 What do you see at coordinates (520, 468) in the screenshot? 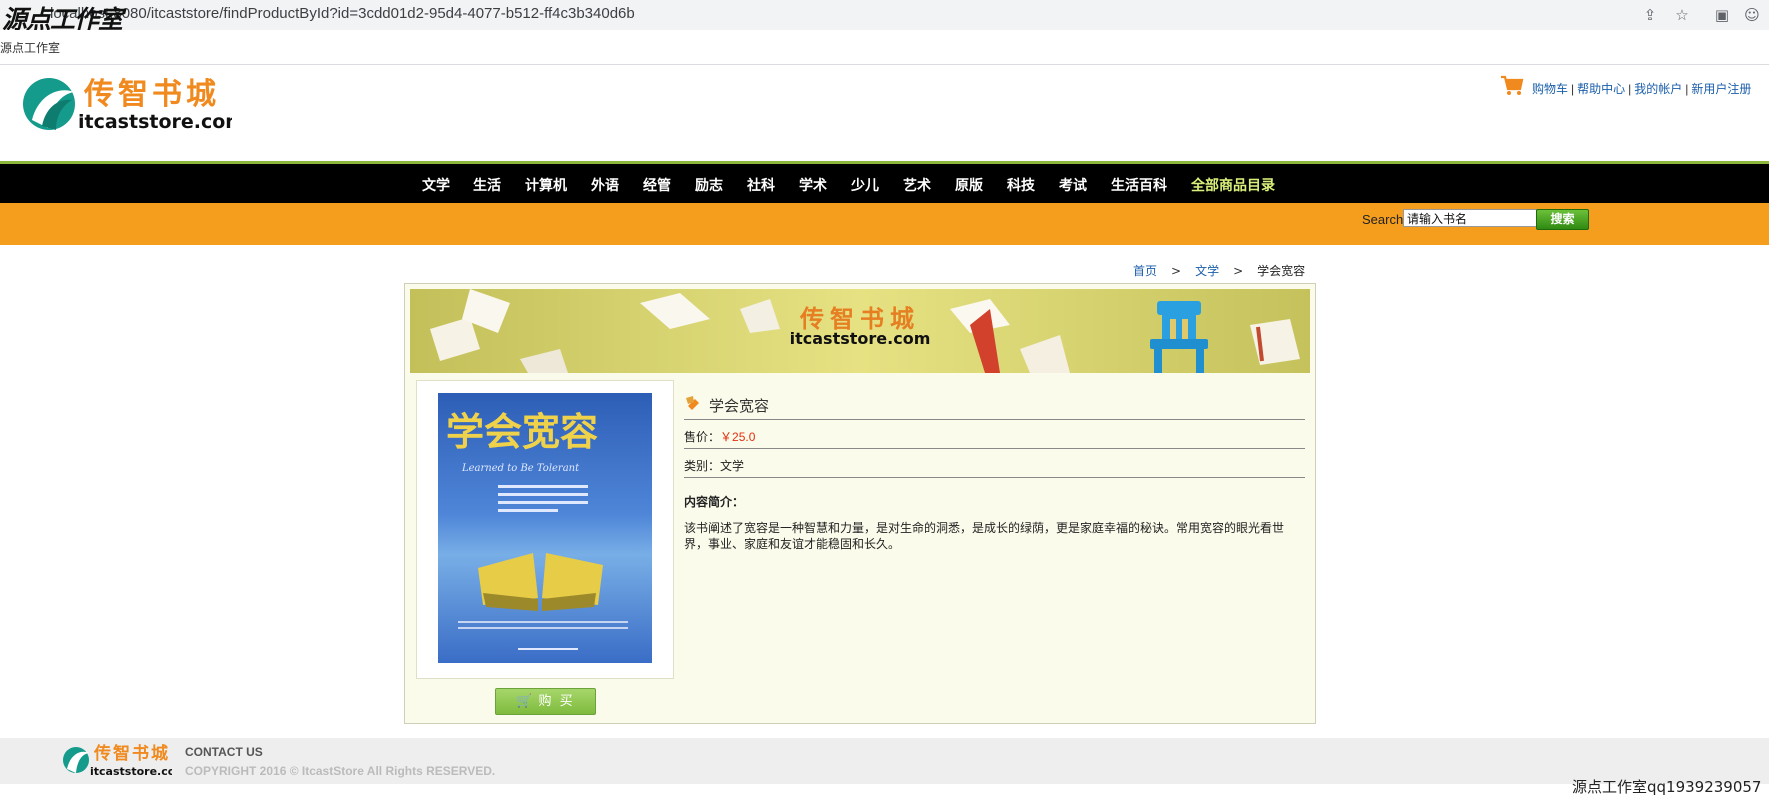
I see `svg-text: Learned to Be Tolerant` at bounding box center [520, 468].